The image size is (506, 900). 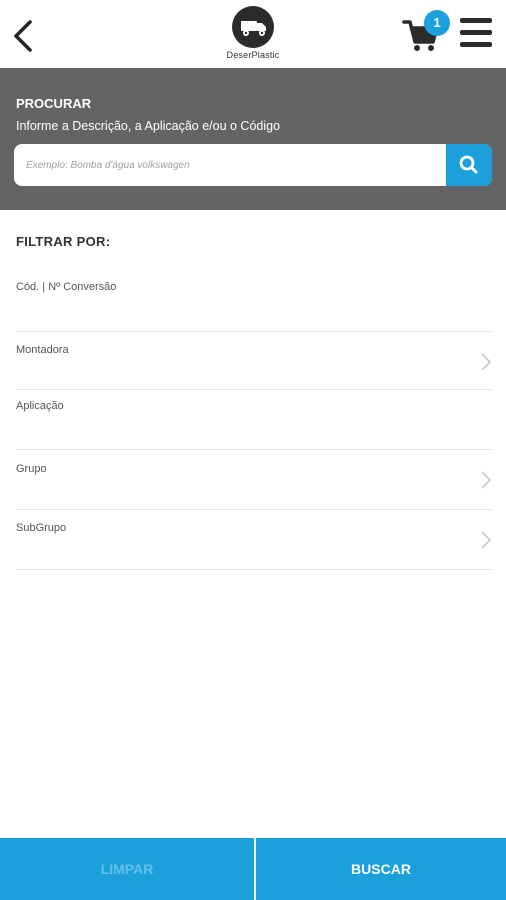 I want to click on hamburger-icon, so click(x=476, y=20).